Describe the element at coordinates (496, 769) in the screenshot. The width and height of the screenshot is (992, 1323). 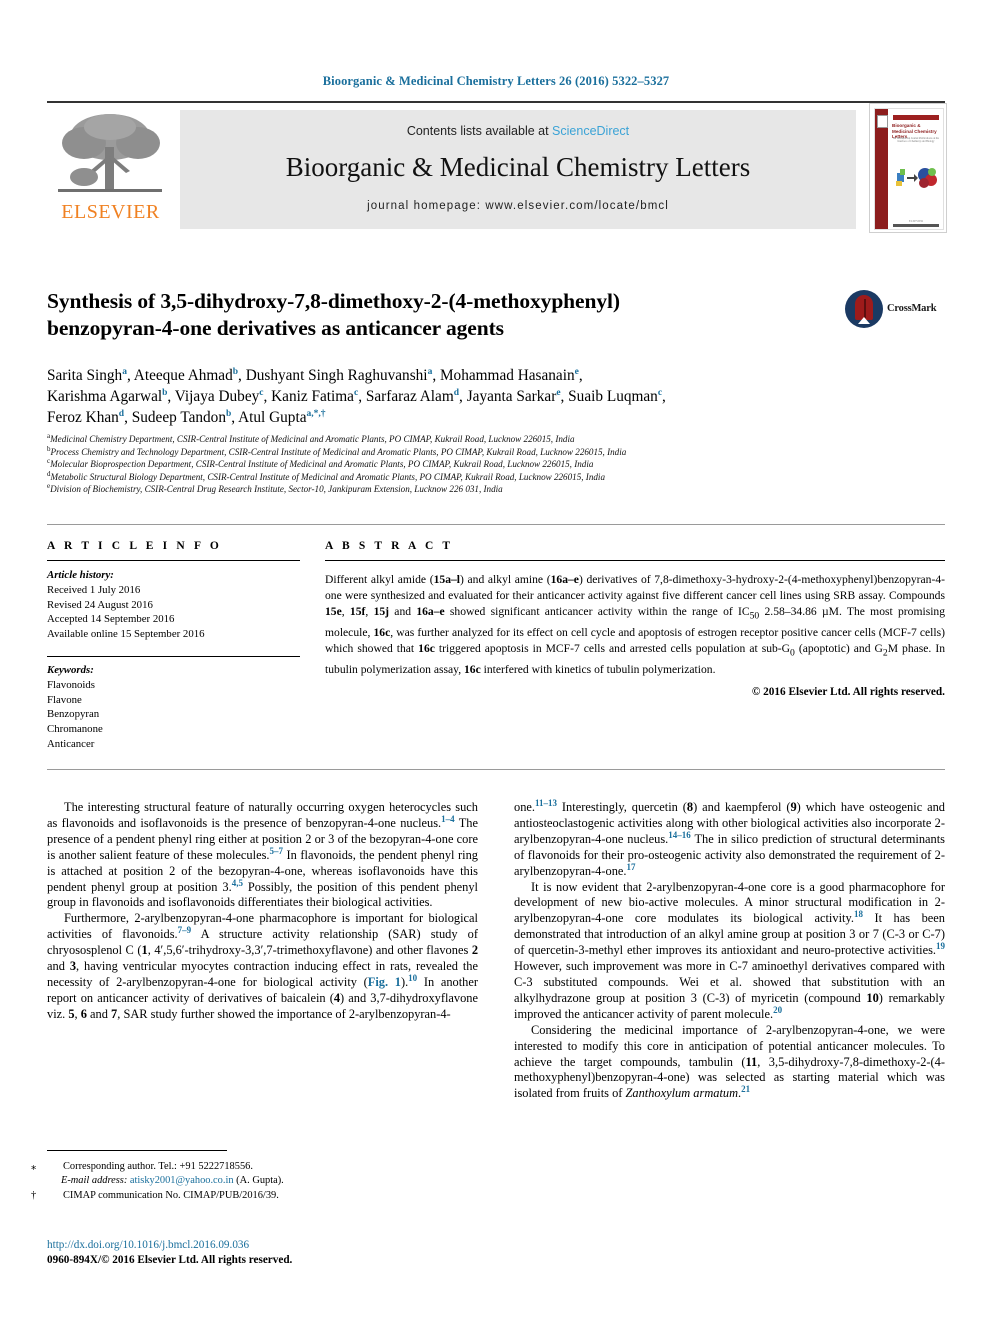
I see `info-band-bottom-rule` at that location.